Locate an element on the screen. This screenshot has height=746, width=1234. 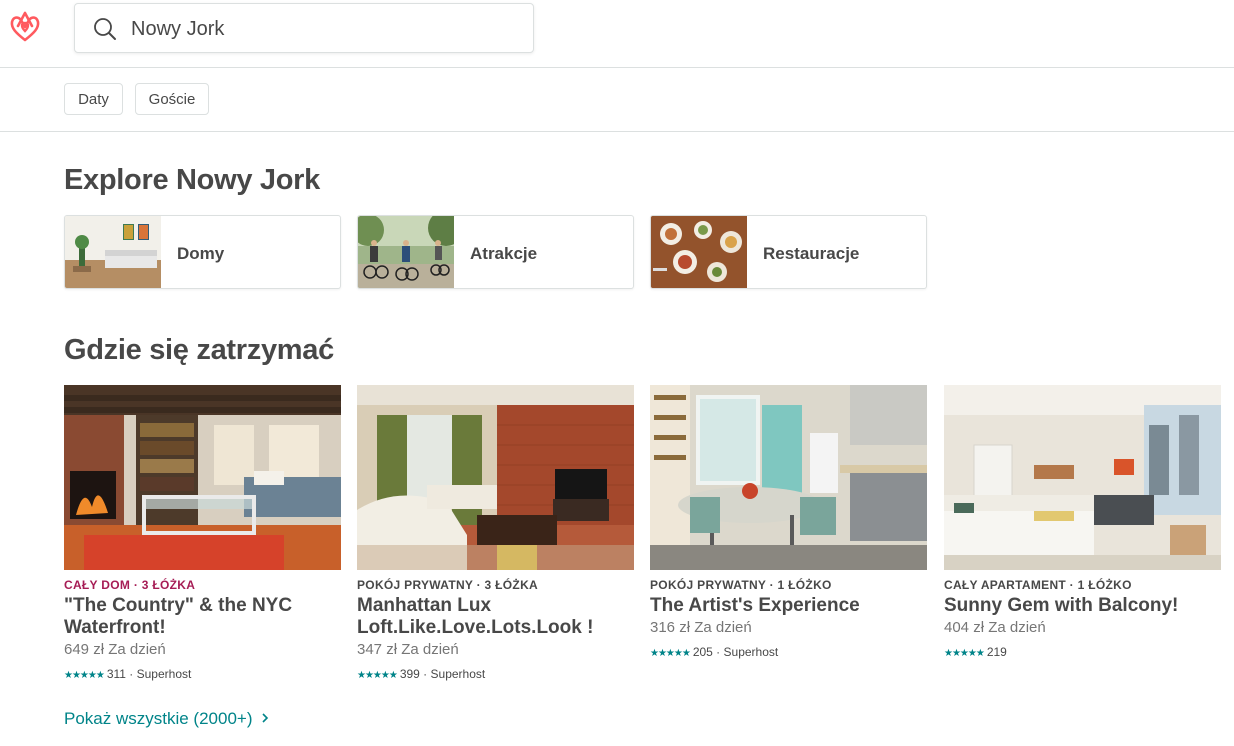
listing-rating-3: ★★★★★ 205 · Superhost is located at coordinates (714, 652).